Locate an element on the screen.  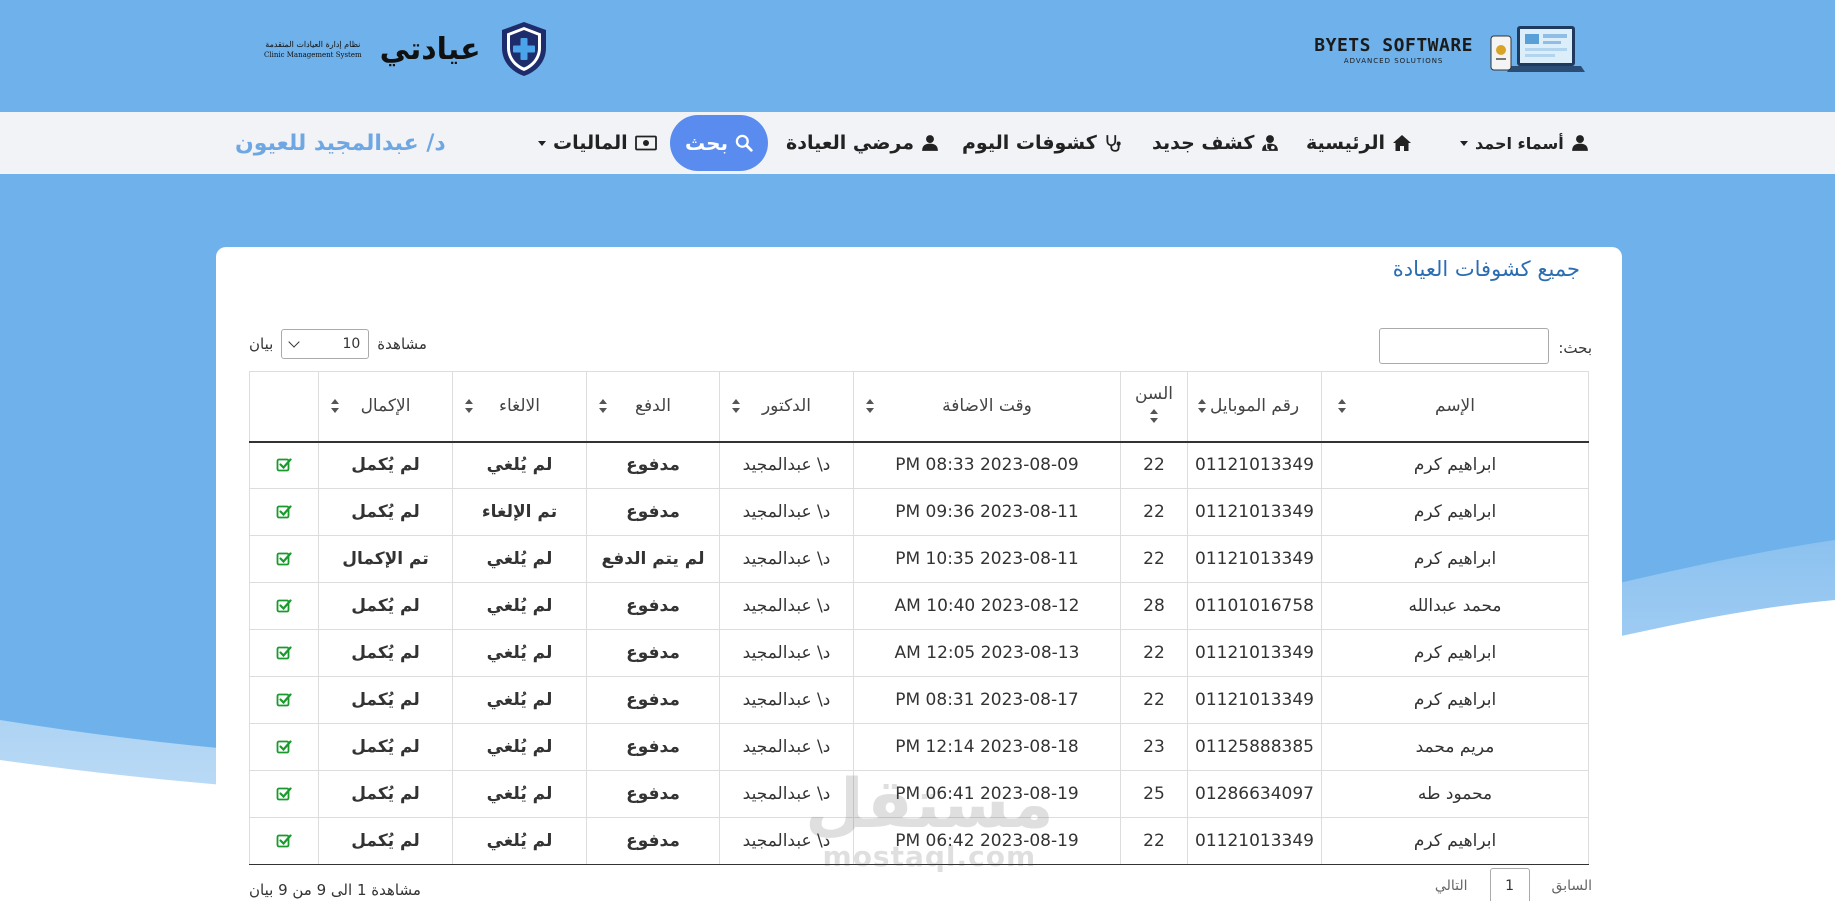
cell-mobile: 01121013349 is located at coordinates (1254, 653).